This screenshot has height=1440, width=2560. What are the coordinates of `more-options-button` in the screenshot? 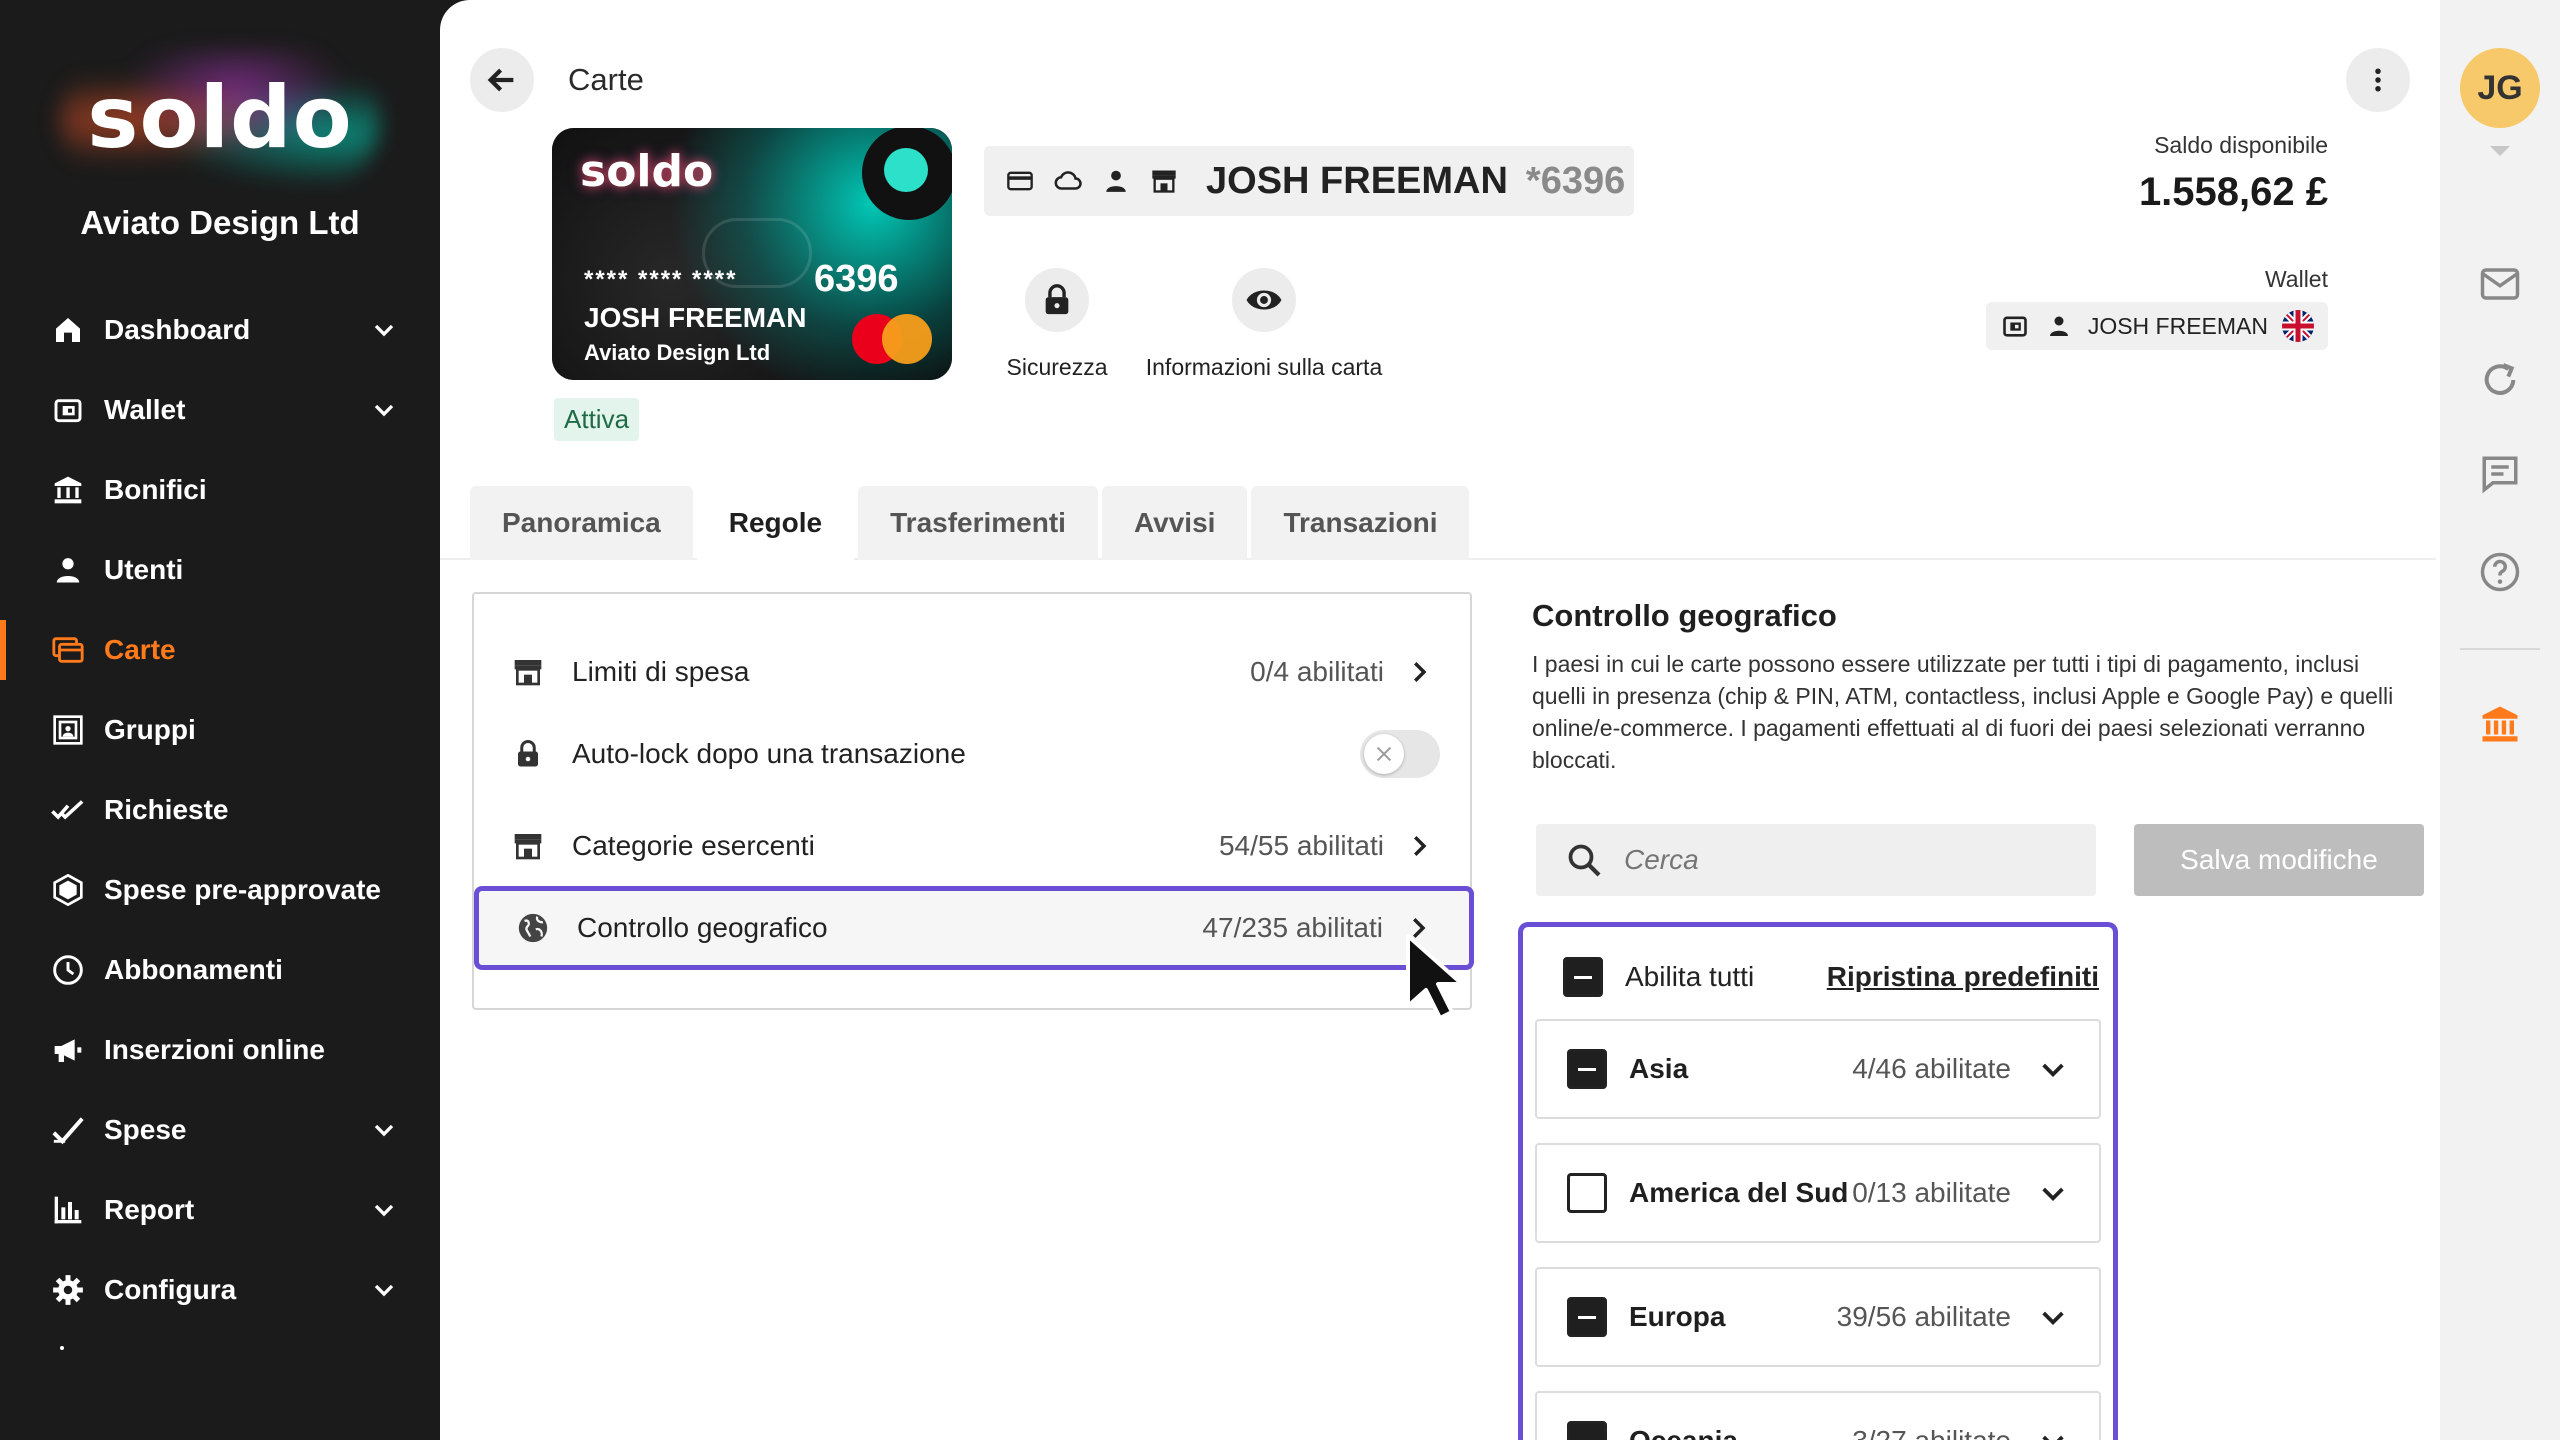 It's located at (2378, 80).